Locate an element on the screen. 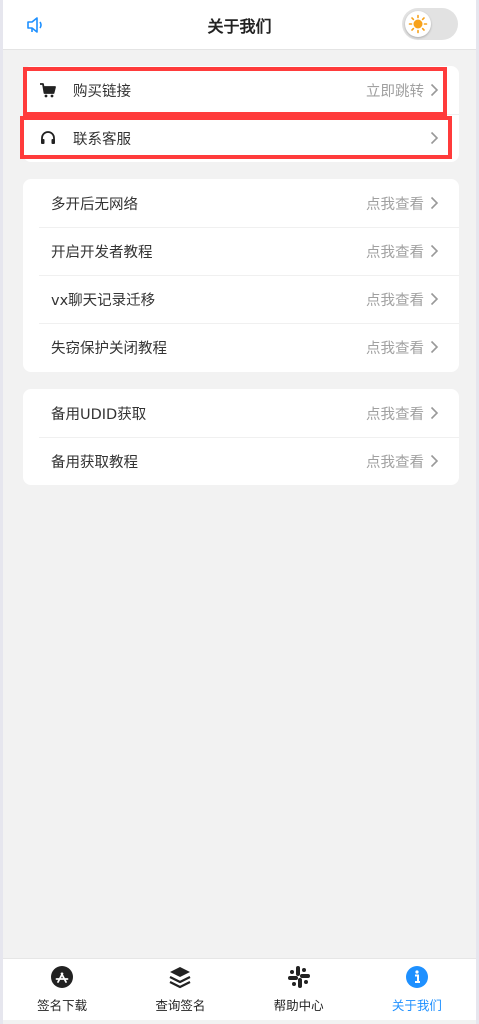 This screenshot has width=479, height=1024. theme-toggle is located at coordinates (430, 24).